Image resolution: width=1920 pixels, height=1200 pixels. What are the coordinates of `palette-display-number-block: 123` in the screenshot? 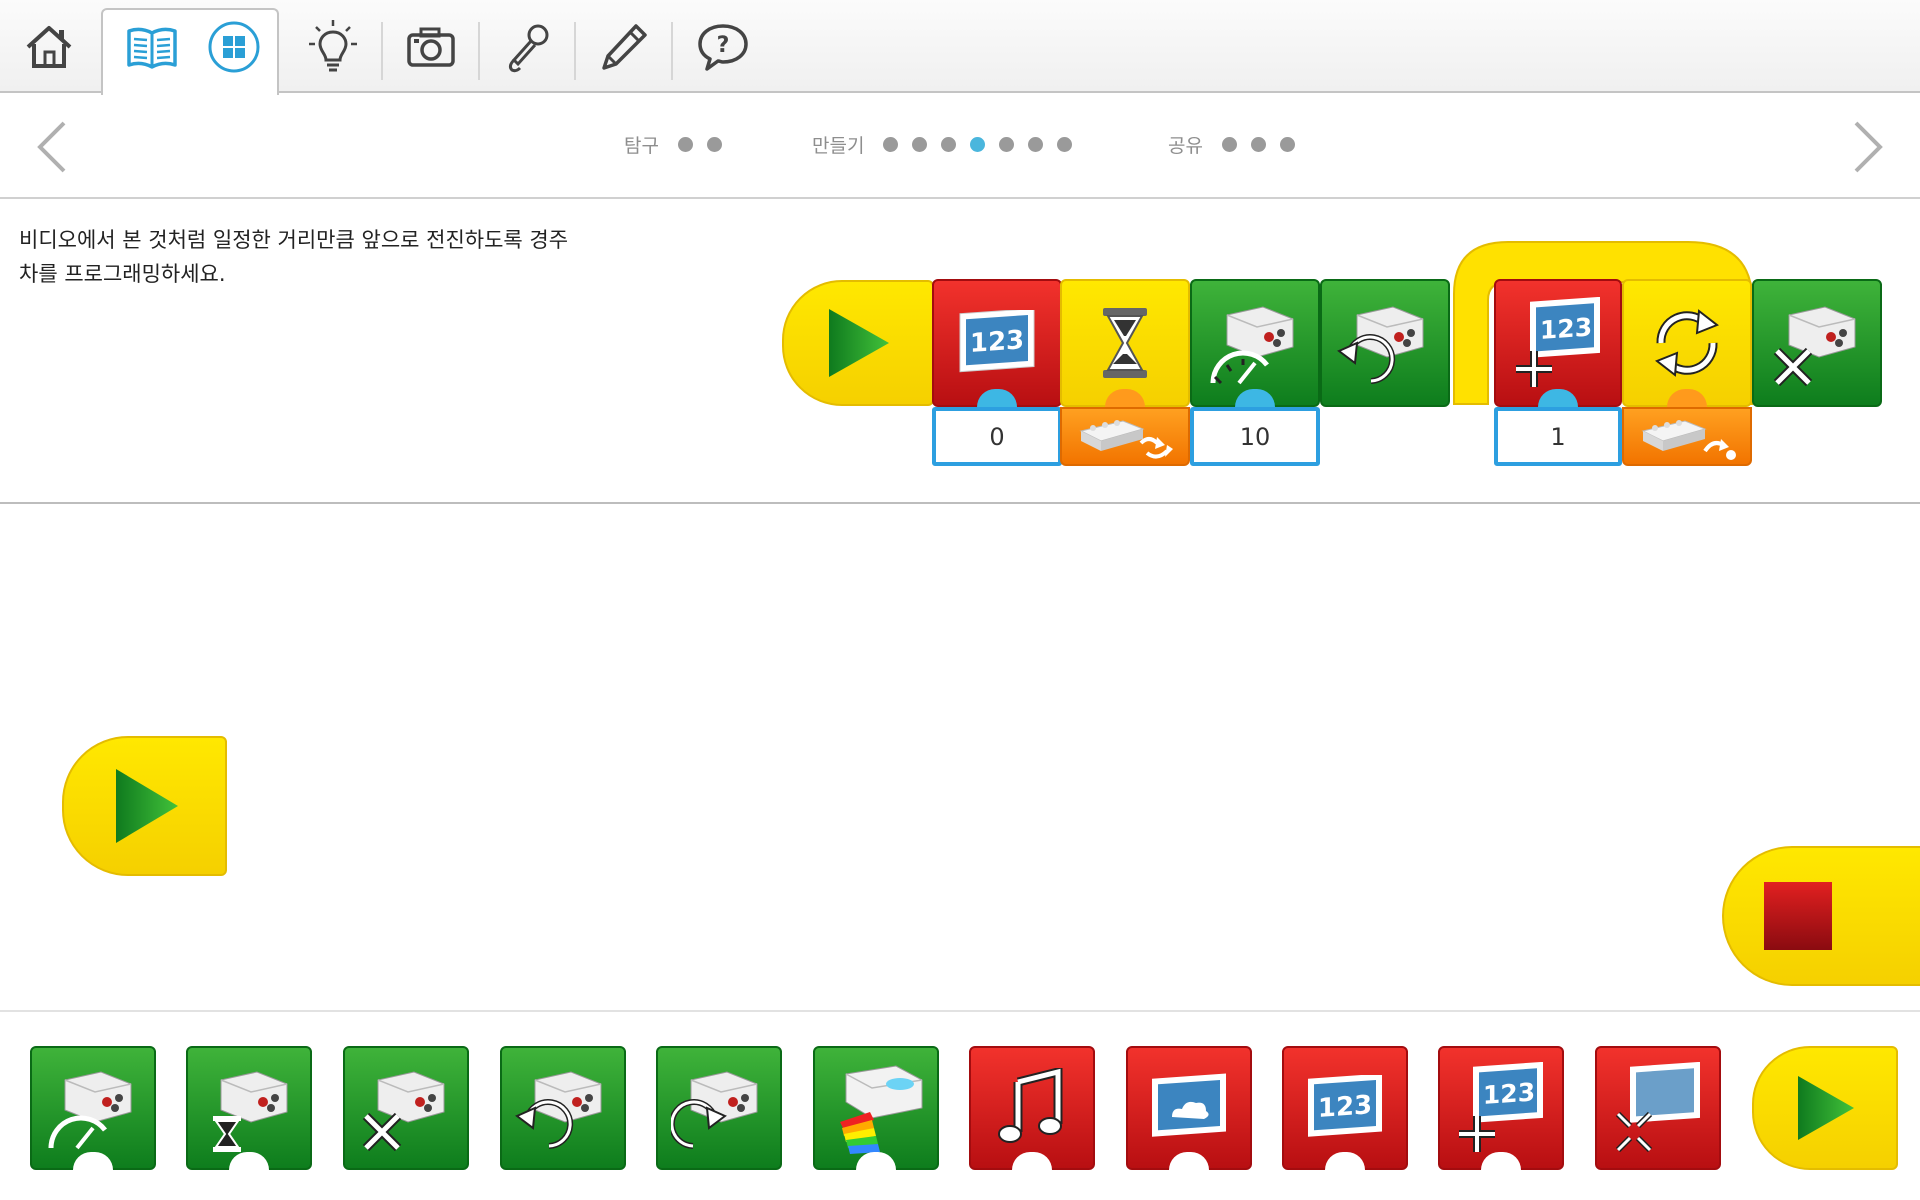 It's located at (1345, 1108).